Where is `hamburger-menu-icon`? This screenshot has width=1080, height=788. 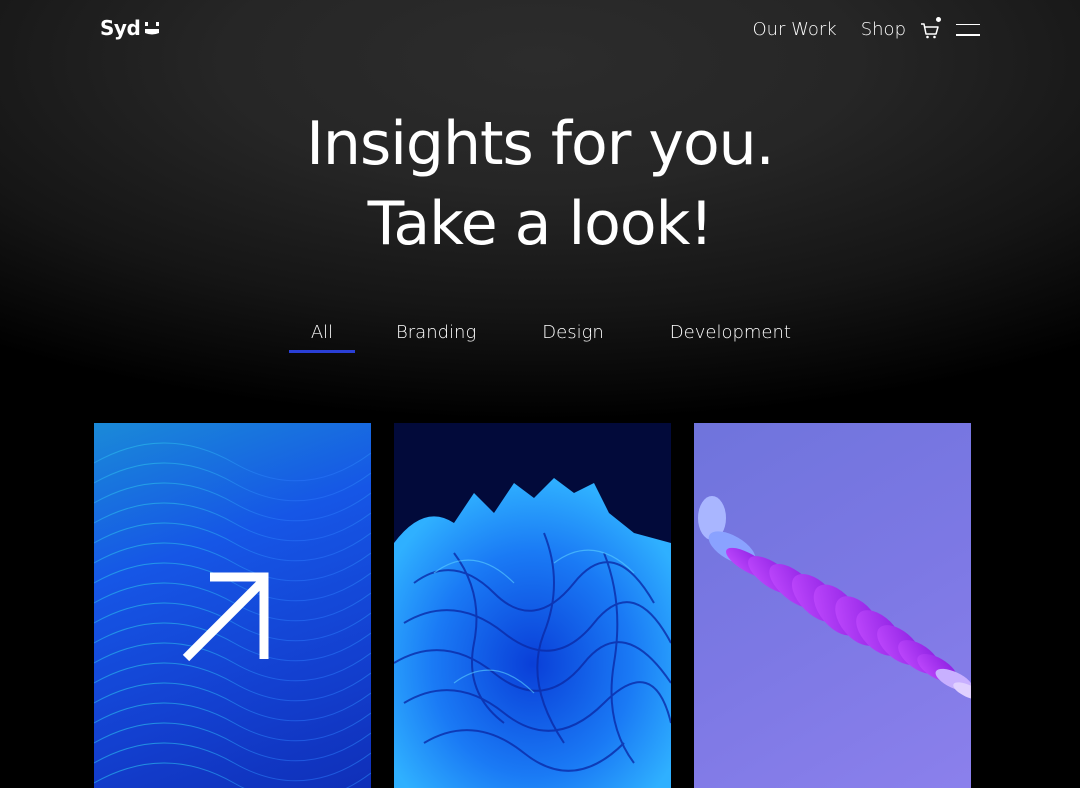
hamburger-menu-icon is located at coordinates (968, 29).